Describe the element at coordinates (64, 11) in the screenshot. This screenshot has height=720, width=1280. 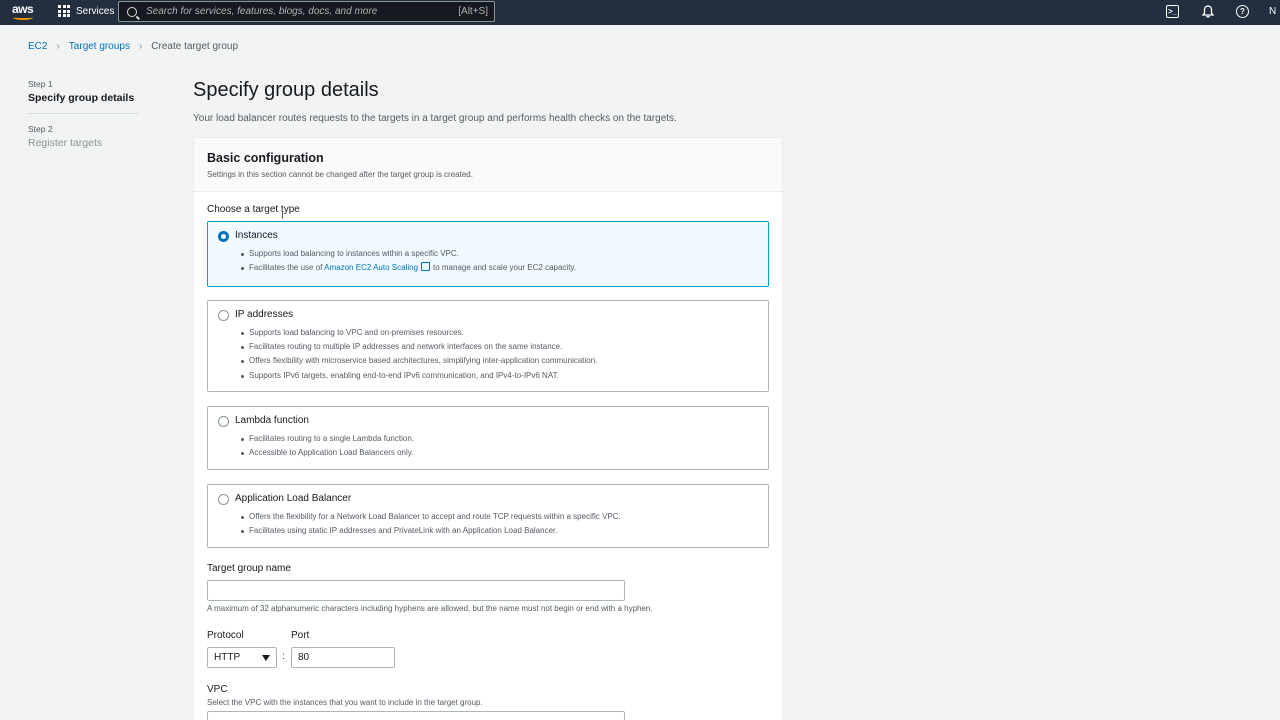
I see `grid-icon` at that location.